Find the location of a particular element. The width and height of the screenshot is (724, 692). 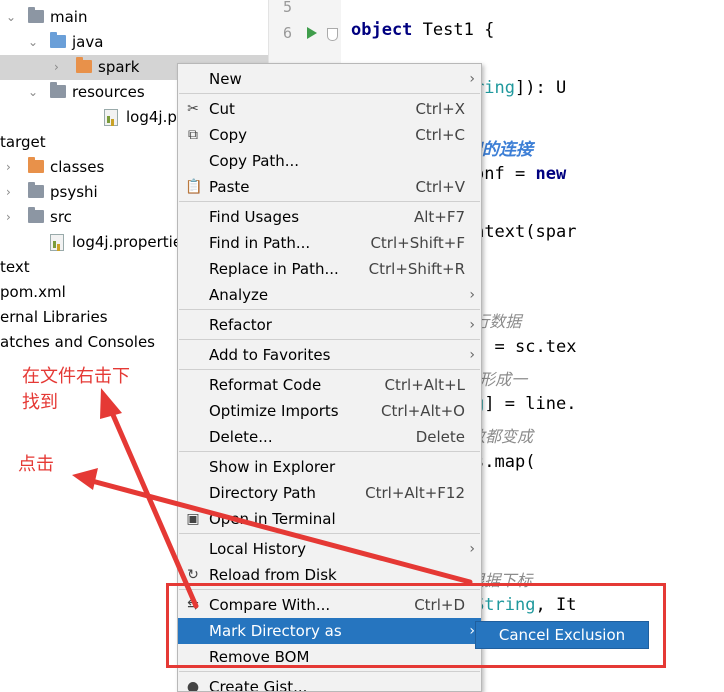

tree-item-label: spark is located at coordinates (119, 67).